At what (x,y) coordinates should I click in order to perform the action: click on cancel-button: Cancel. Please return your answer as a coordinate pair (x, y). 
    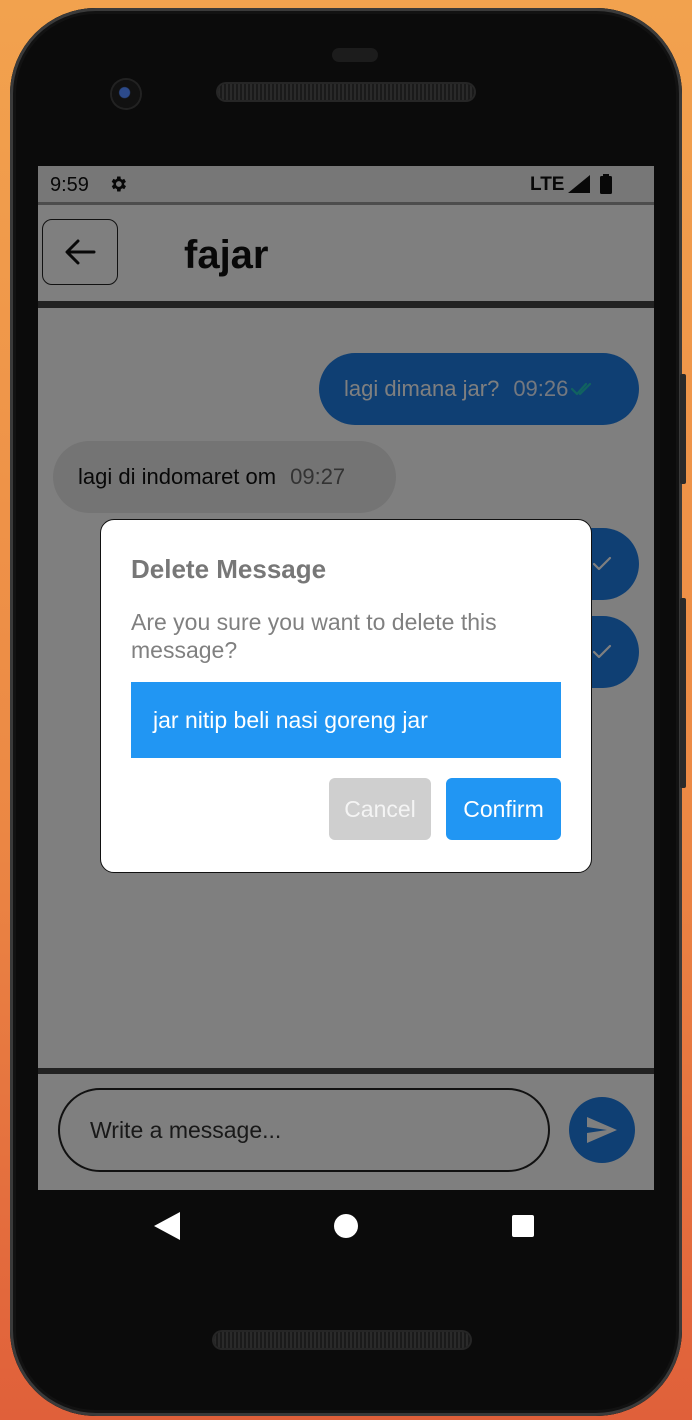
    Looking at the image, I should click on (380, 809).